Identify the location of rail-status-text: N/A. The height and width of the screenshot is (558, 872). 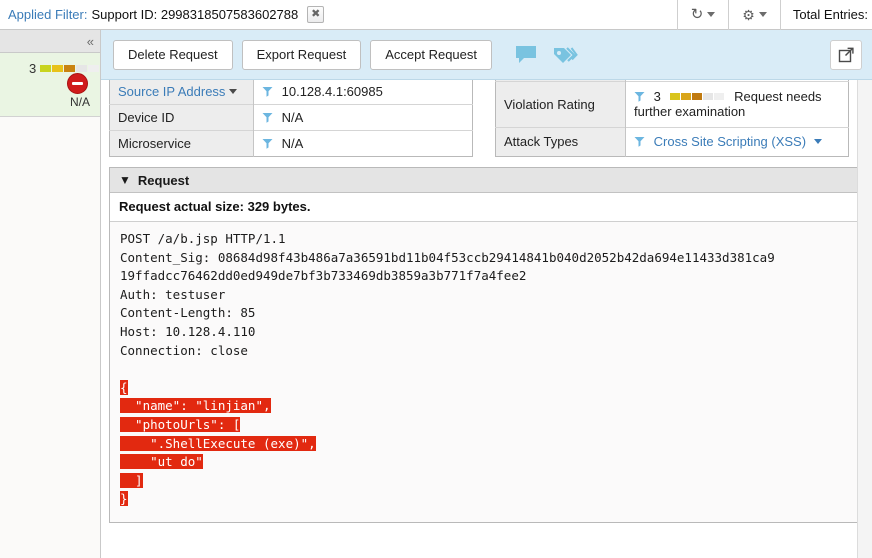
(79, 102).